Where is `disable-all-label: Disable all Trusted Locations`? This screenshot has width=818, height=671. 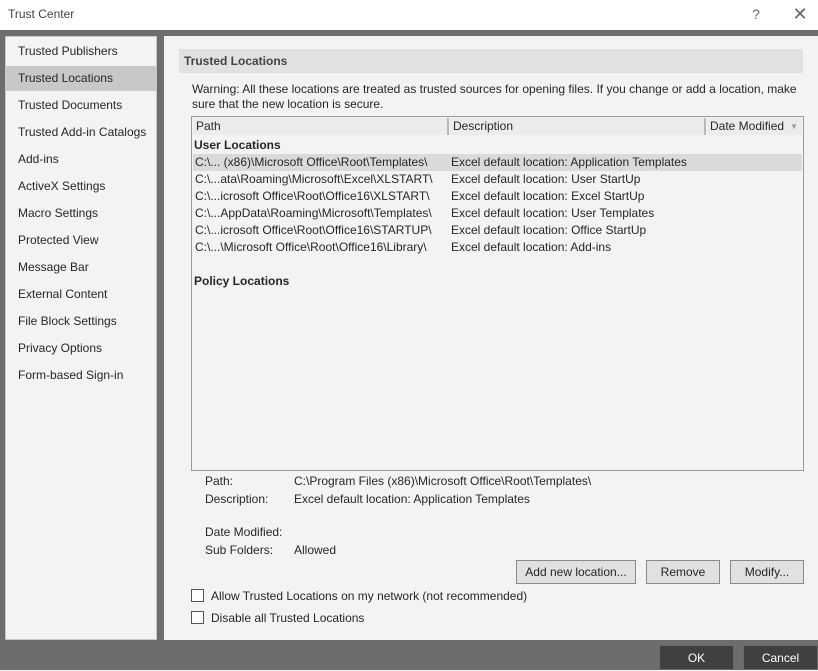
disable-all-label: Disable all Trusted Locations is located at coordinates (287, 618).